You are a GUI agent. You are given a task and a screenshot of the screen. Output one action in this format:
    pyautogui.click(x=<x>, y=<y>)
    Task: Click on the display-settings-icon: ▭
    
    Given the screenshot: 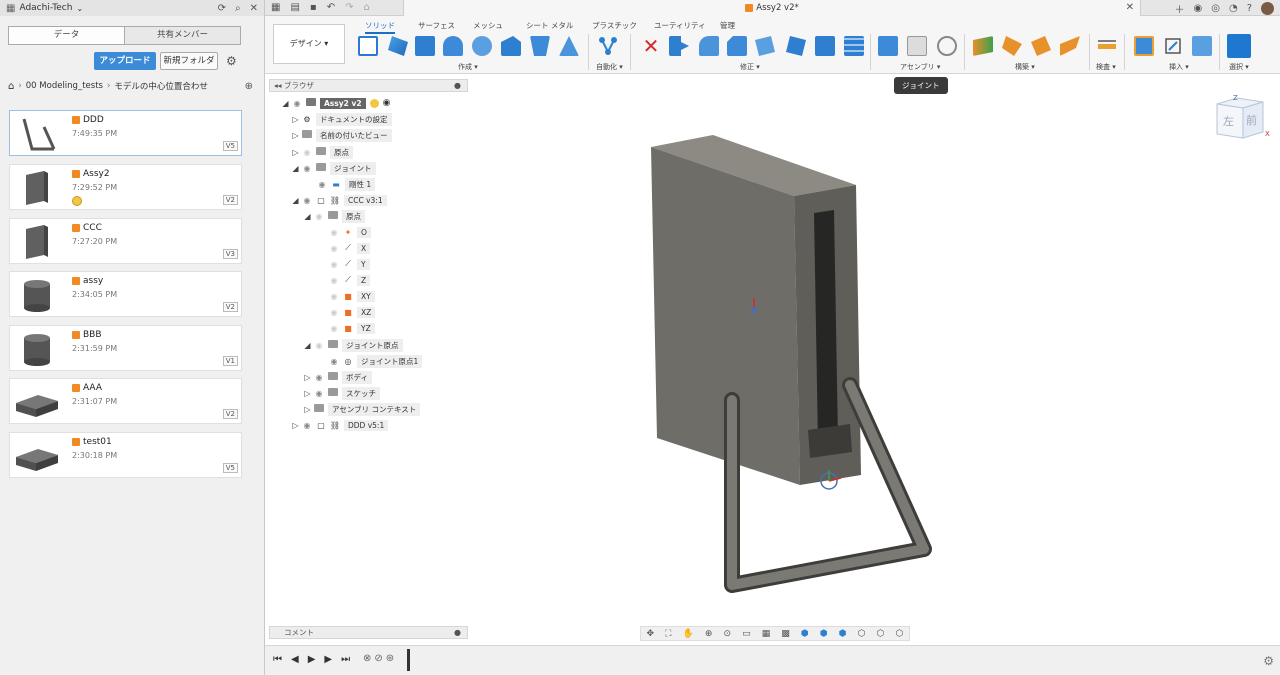 What is the action you would take?
    pyautogui.click(x=746, y=634)
    